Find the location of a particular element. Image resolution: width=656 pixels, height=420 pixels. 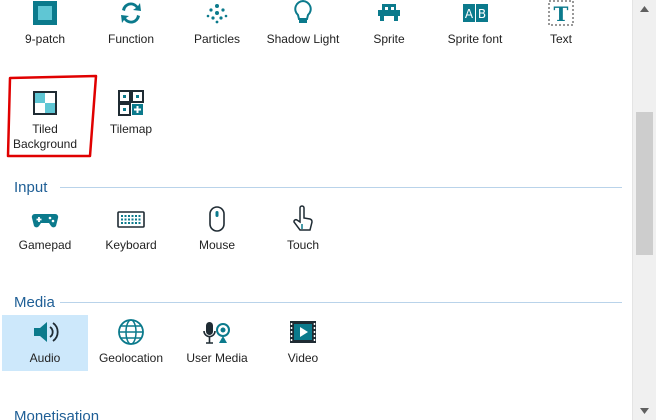

object-item-sprite: Sprite is located at coordinates (389, 36).